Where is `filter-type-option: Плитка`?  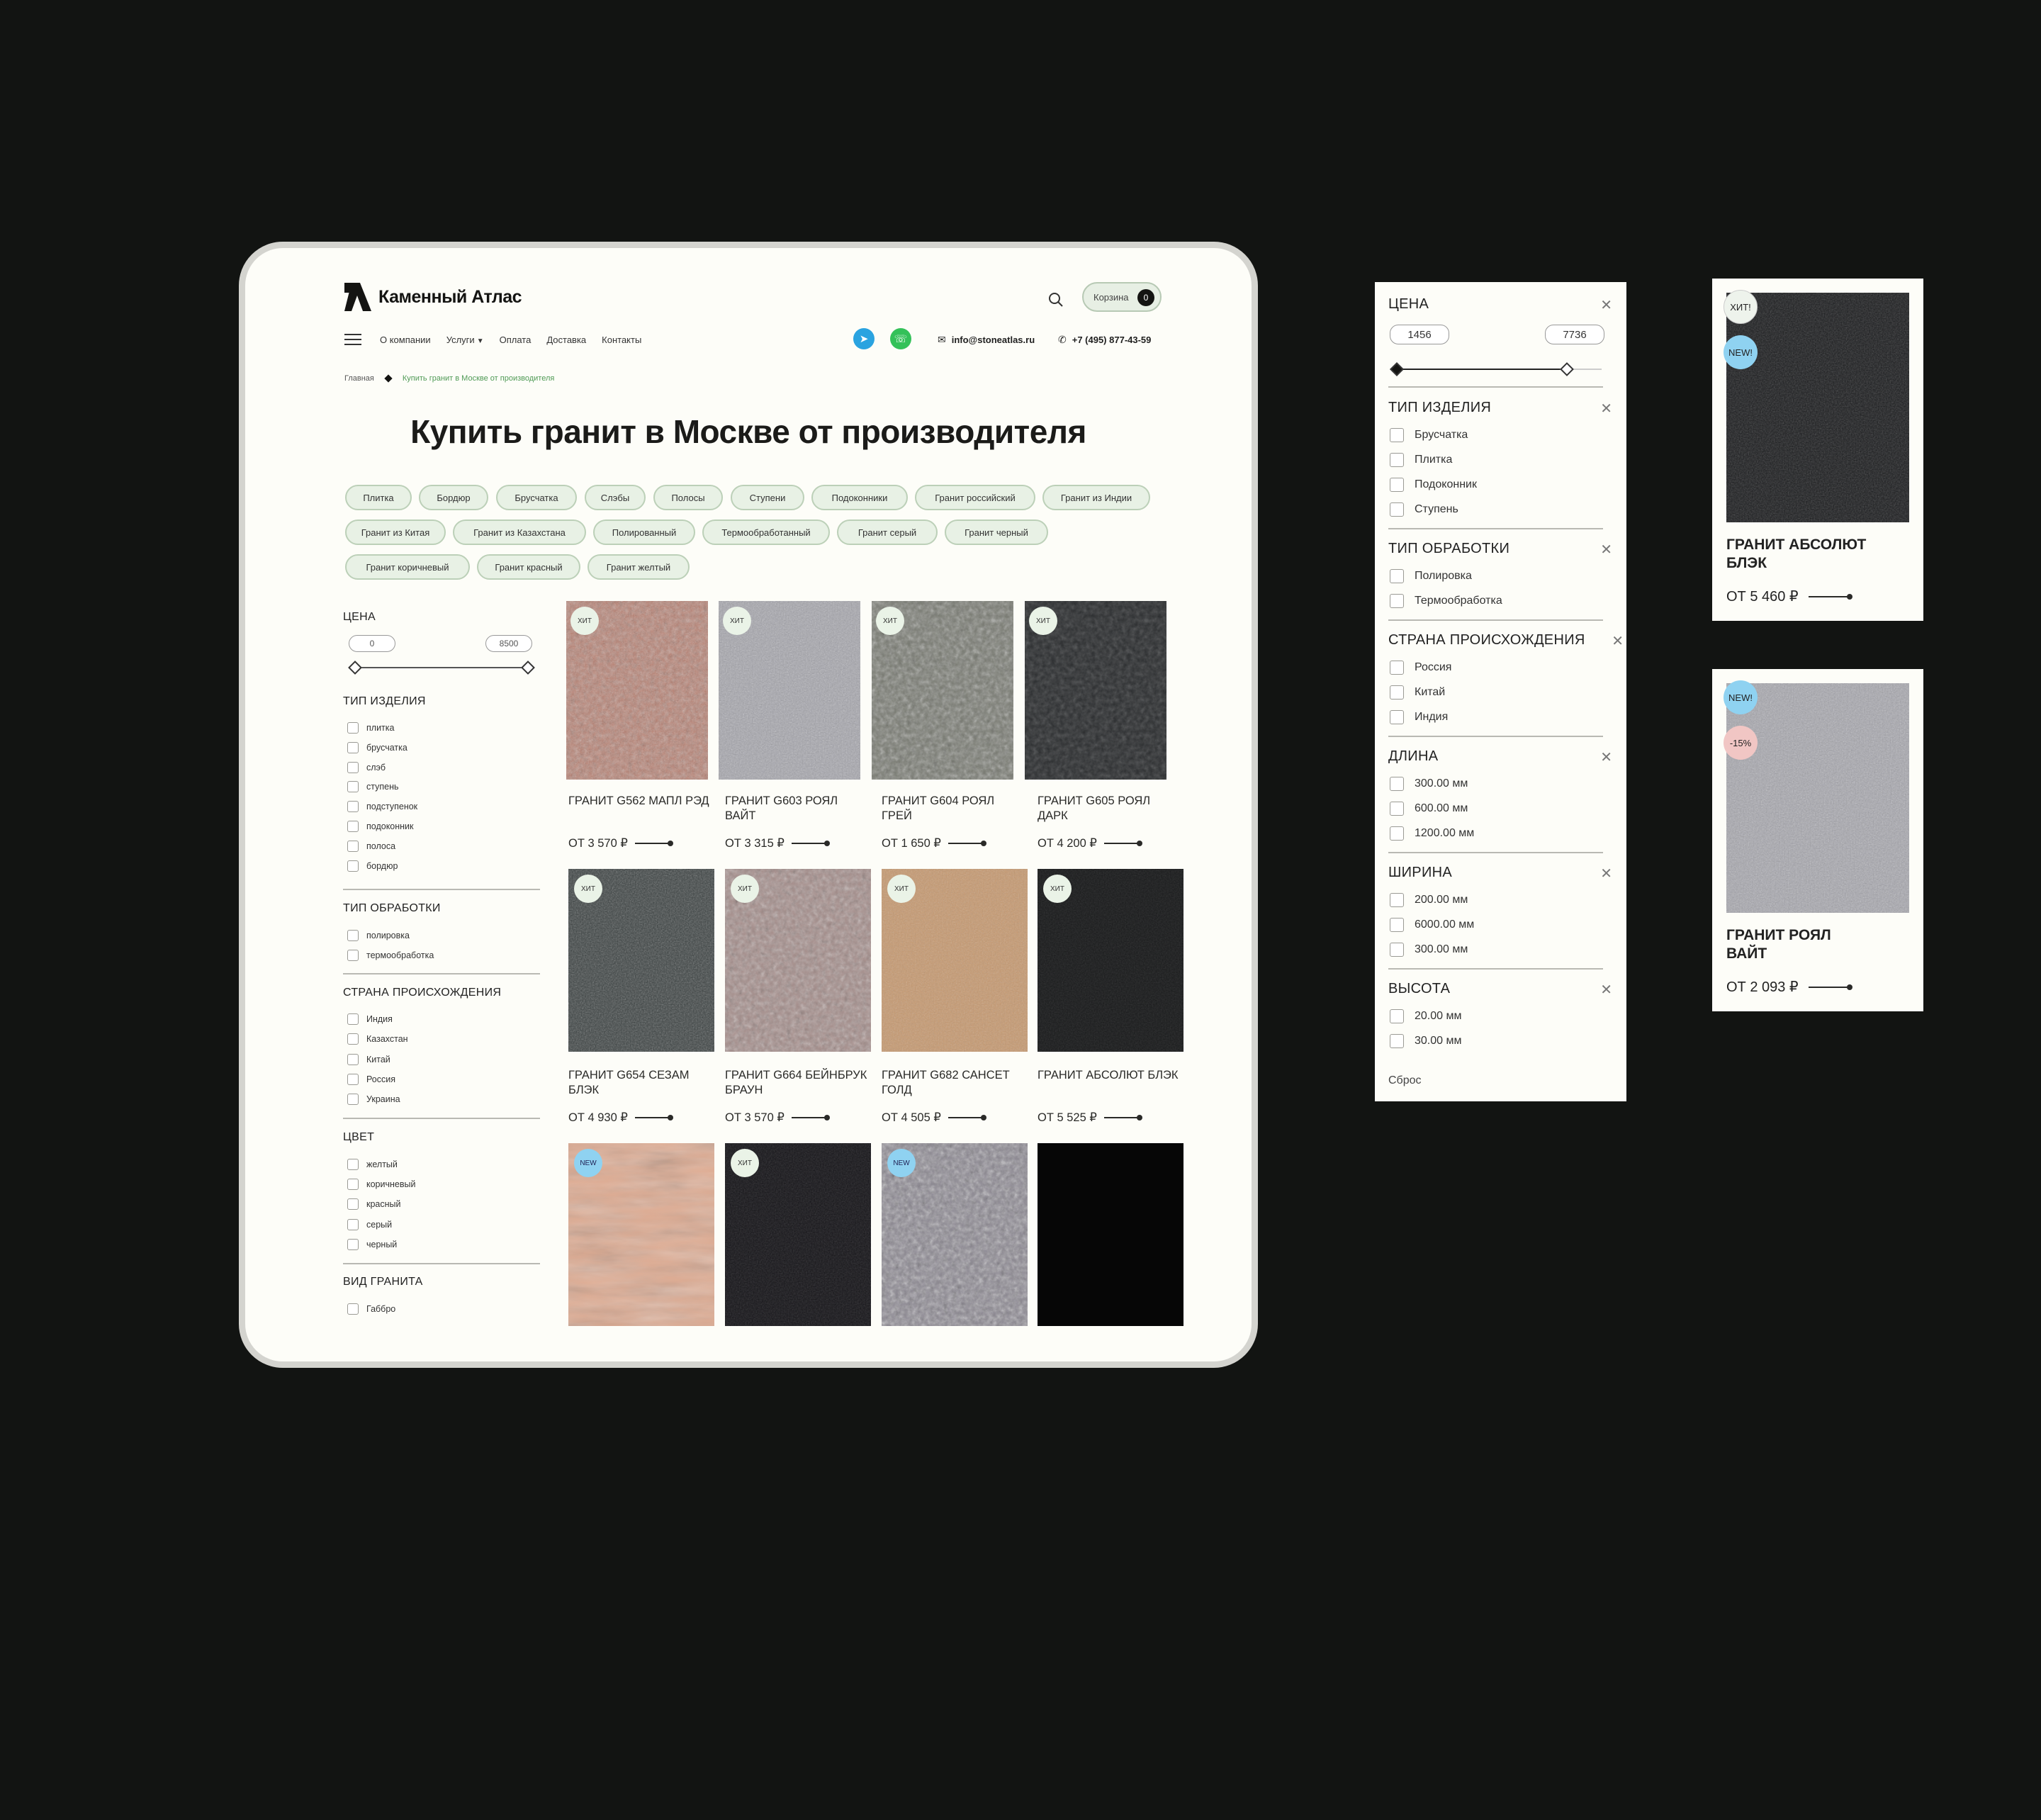
filter-type-option: Плитка is located at coordinates (1421, 460).